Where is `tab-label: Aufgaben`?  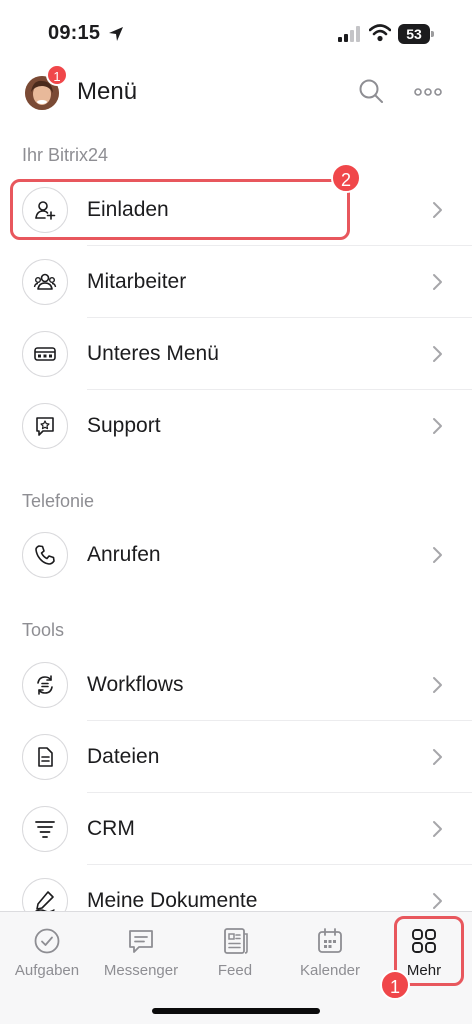 tab-label: Aufgaben is located at coordinates (47, 970).